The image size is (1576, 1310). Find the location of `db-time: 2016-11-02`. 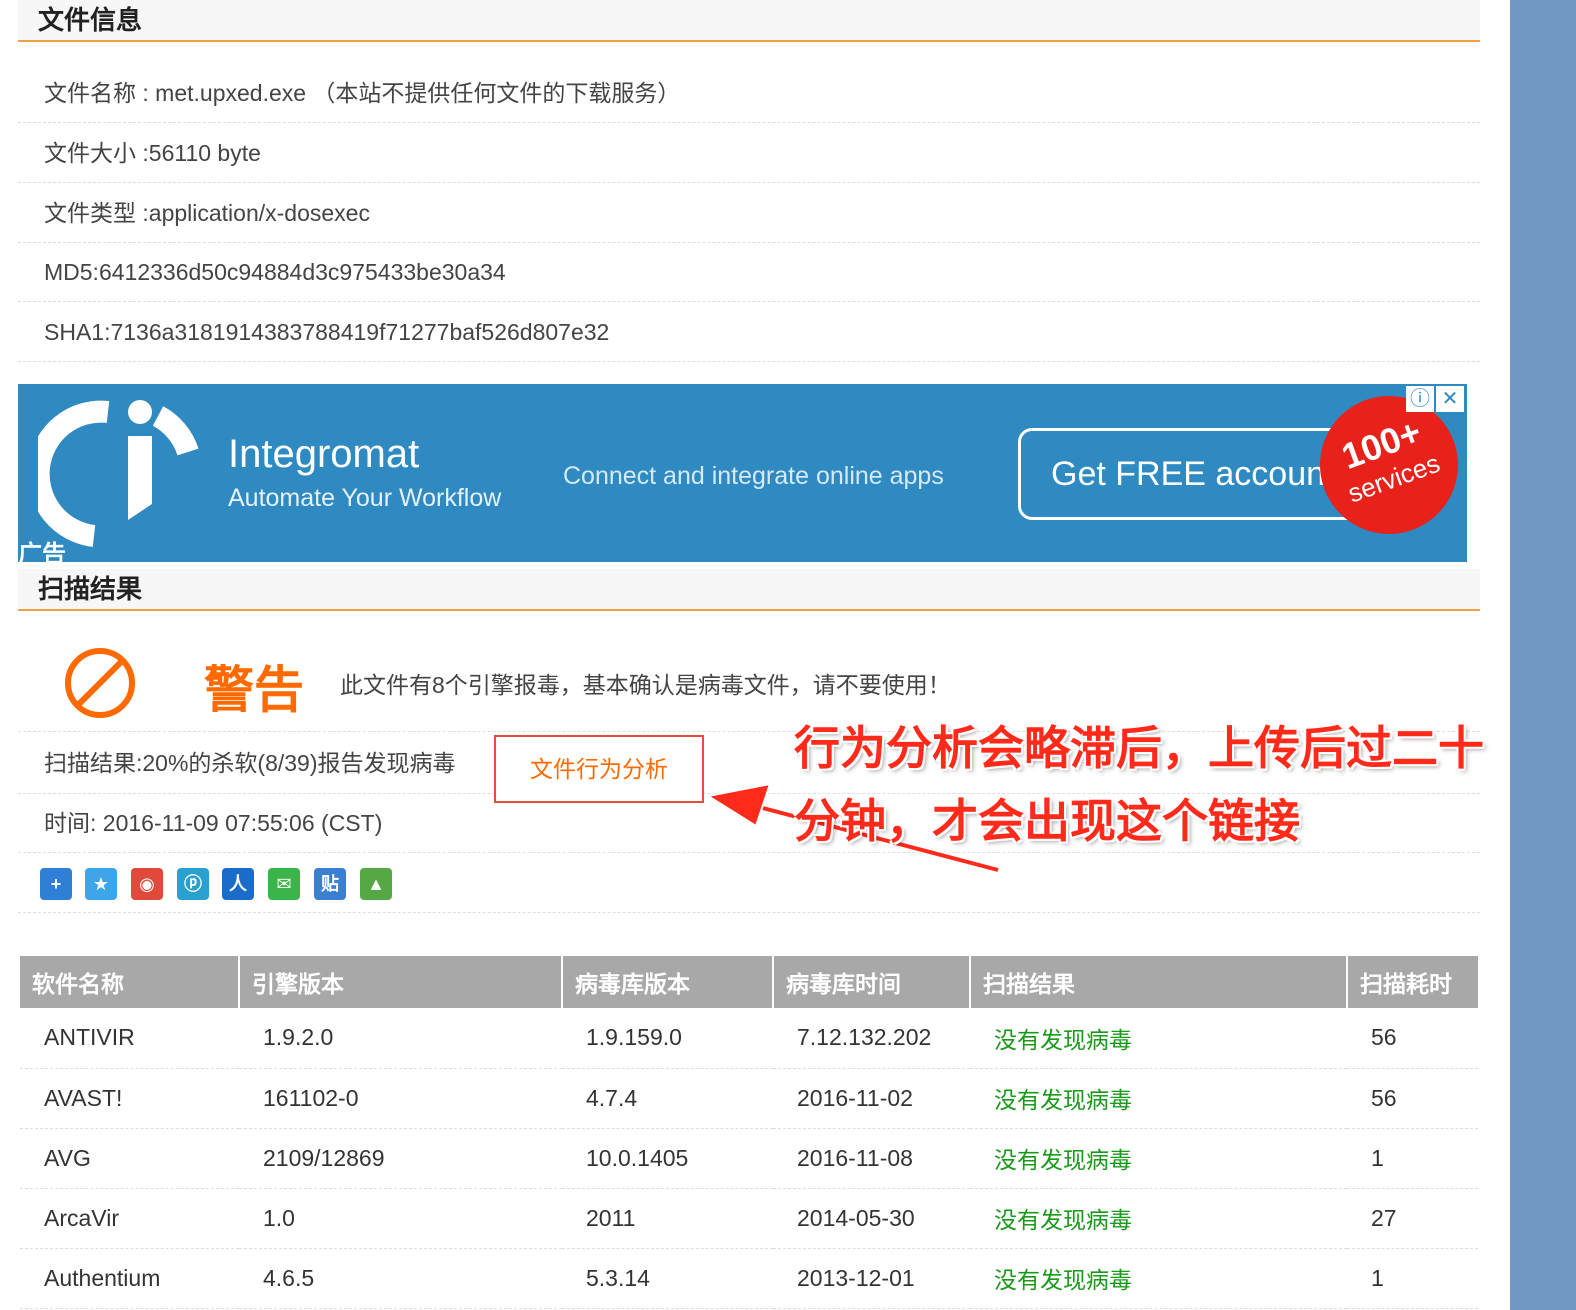

db-time: 2016-11-02 is located at coordinates (871, 1098).